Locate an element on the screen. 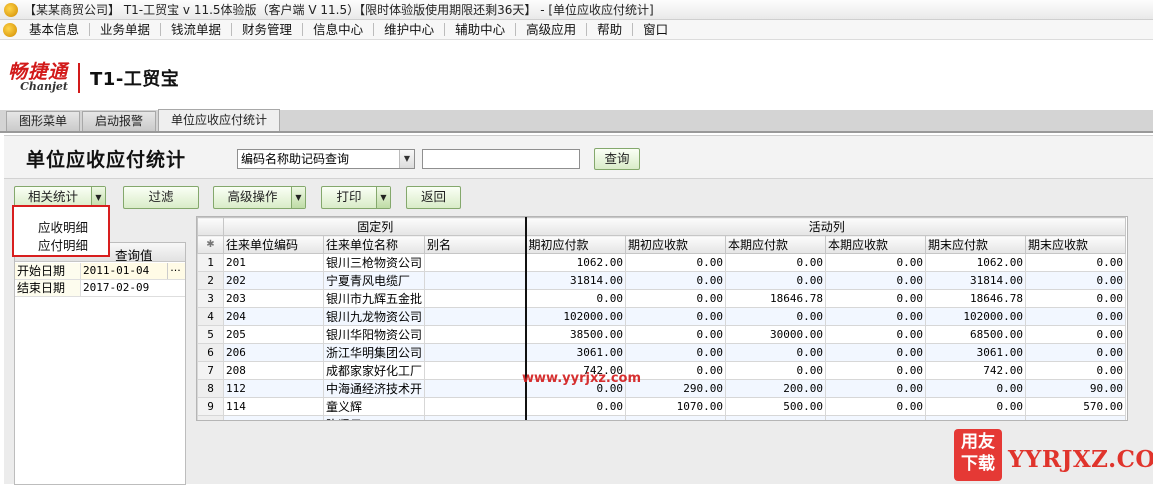  cell-opening-receivable: 1070.00 is located at coordinates (676, 406).